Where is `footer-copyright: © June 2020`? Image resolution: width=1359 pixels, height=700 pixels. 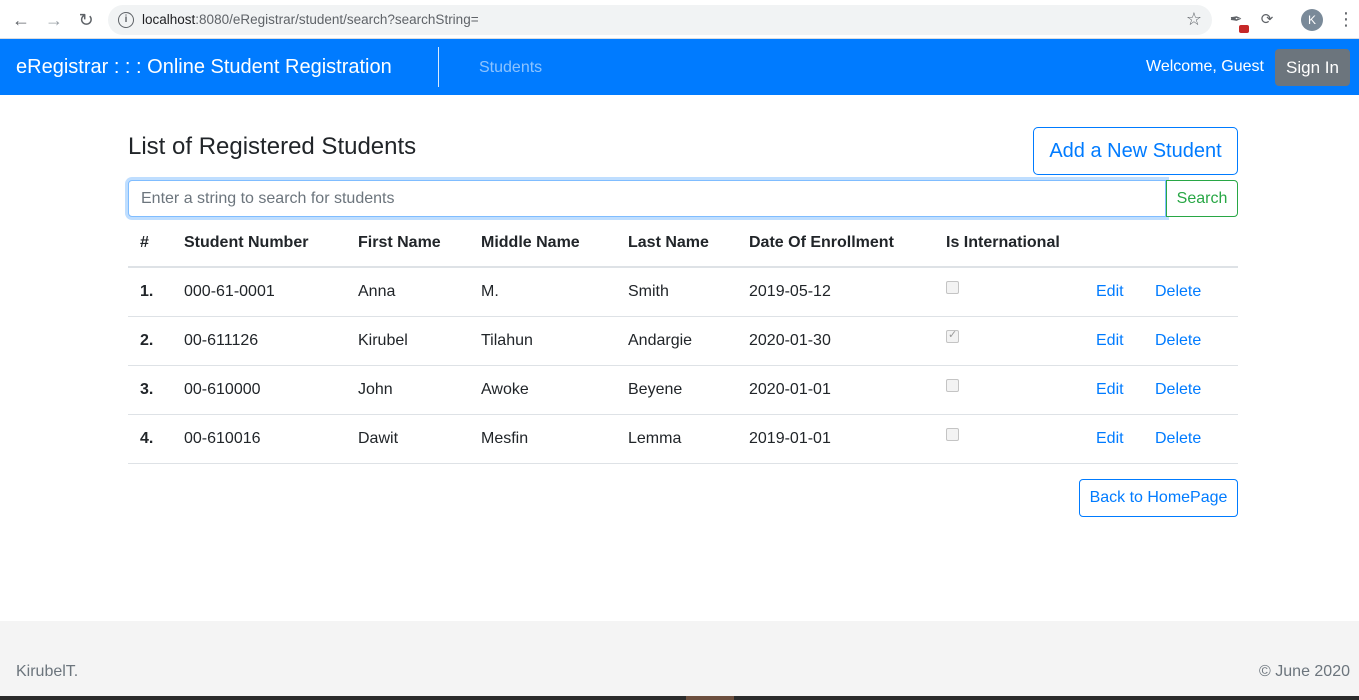 footer-copyright: © June 2020 is located at coordinates (1304, 671).